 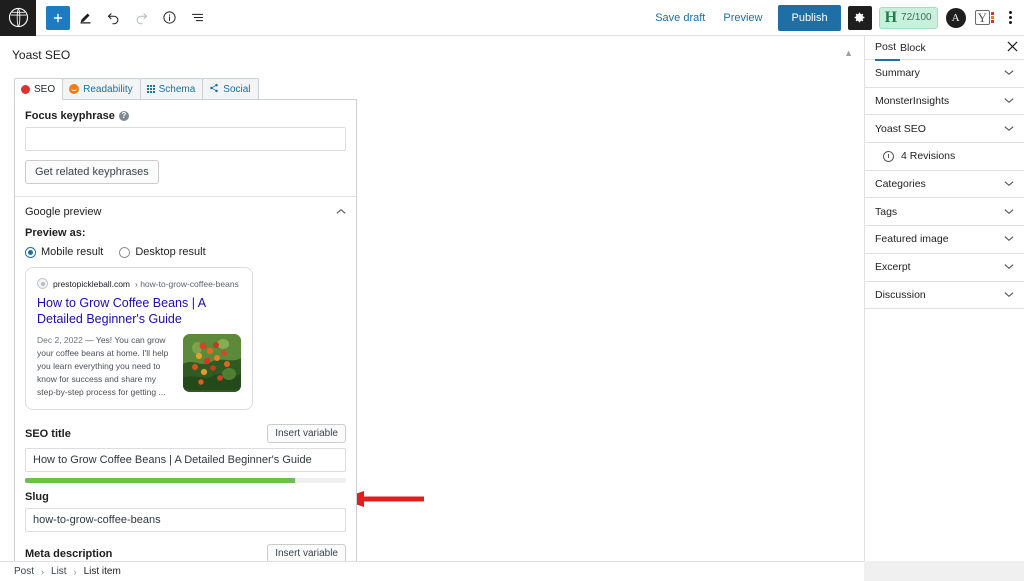 What do you see at coordinates (108, 89) in the screenshot?
I see `tab-readability-label: Readability` at bounding box center [108, 89].